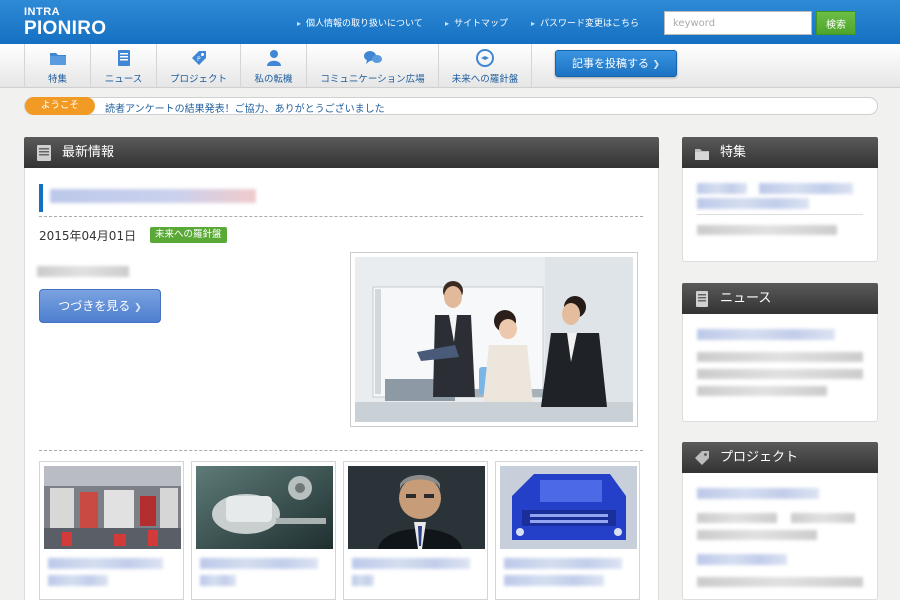 This screenshot has width=900, height=600. I want to click on tag-icon: P, so click(198, 58).